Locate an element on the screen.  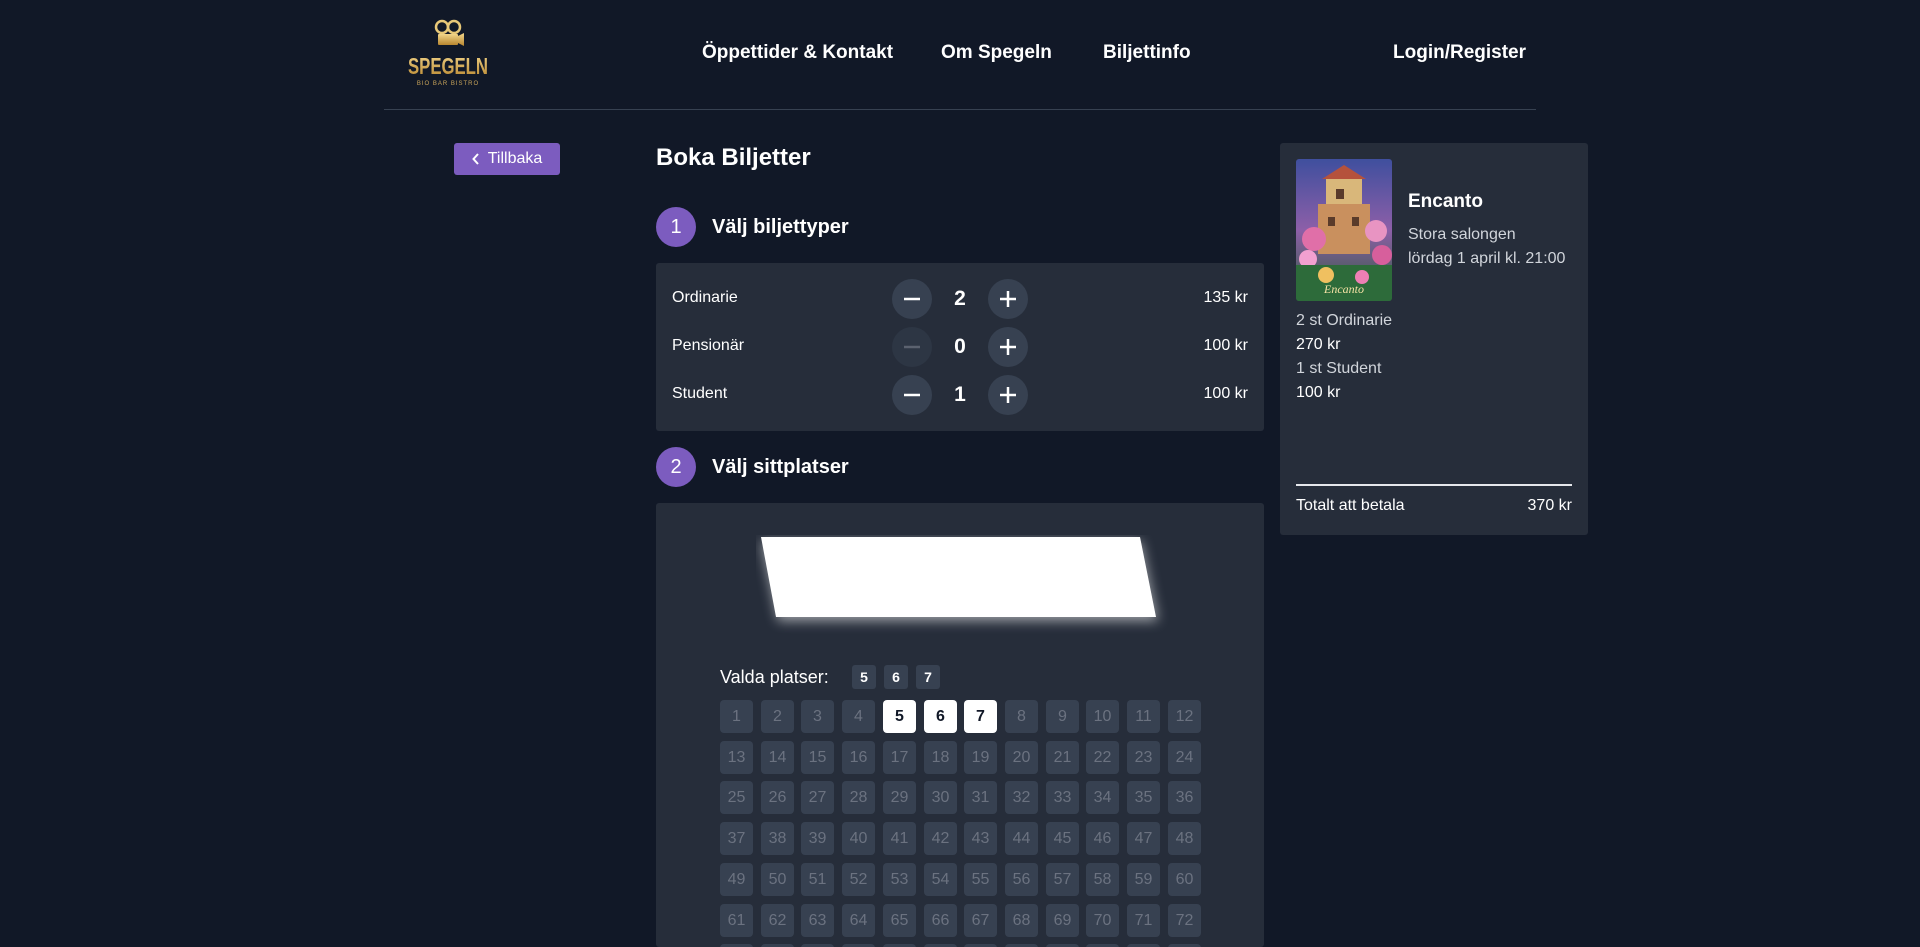
seat: 40 is located at coordinates (858, 838).